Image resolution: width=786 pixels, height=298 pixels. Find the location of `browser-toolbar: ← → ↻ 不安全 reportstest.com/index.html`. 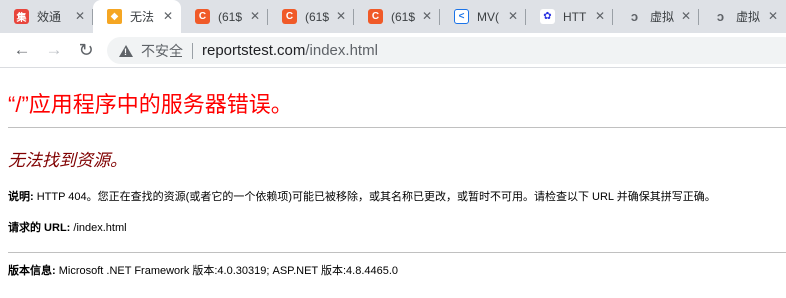

browser-toolbar: ← → ↻ 不安全 reportstest.com/index.html is located at coordinates (393, 50).